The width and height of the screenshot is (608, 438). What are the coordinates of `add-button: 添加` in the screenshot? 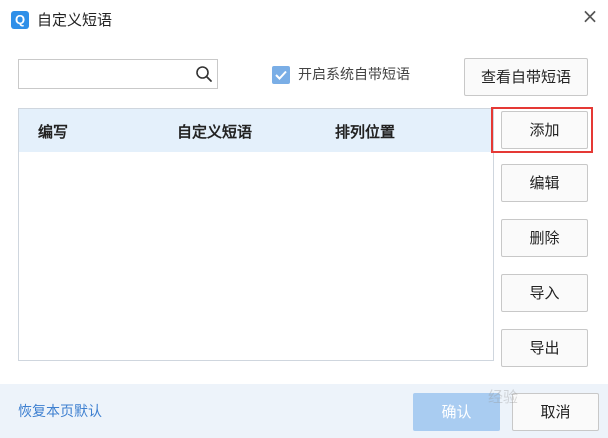 It's located at (544, 130).